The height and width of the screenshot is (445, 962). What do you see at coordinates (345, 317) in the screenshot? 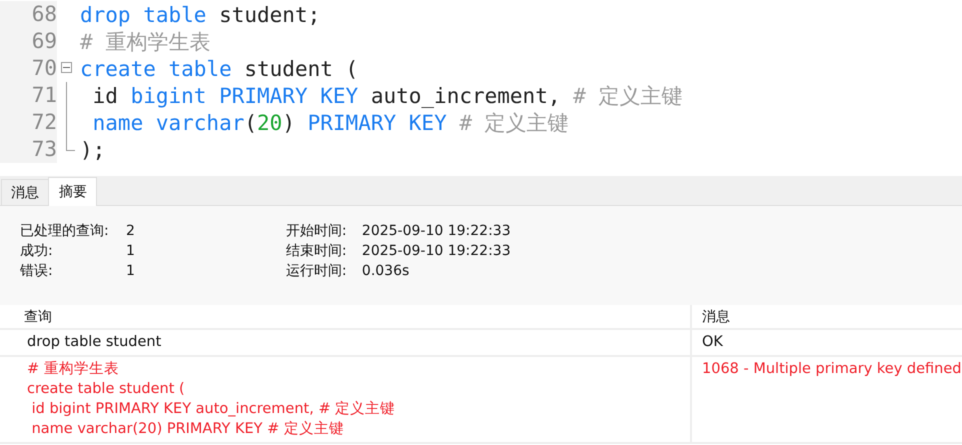
I see `column-header: 查询` at bounding box center [345, 317].